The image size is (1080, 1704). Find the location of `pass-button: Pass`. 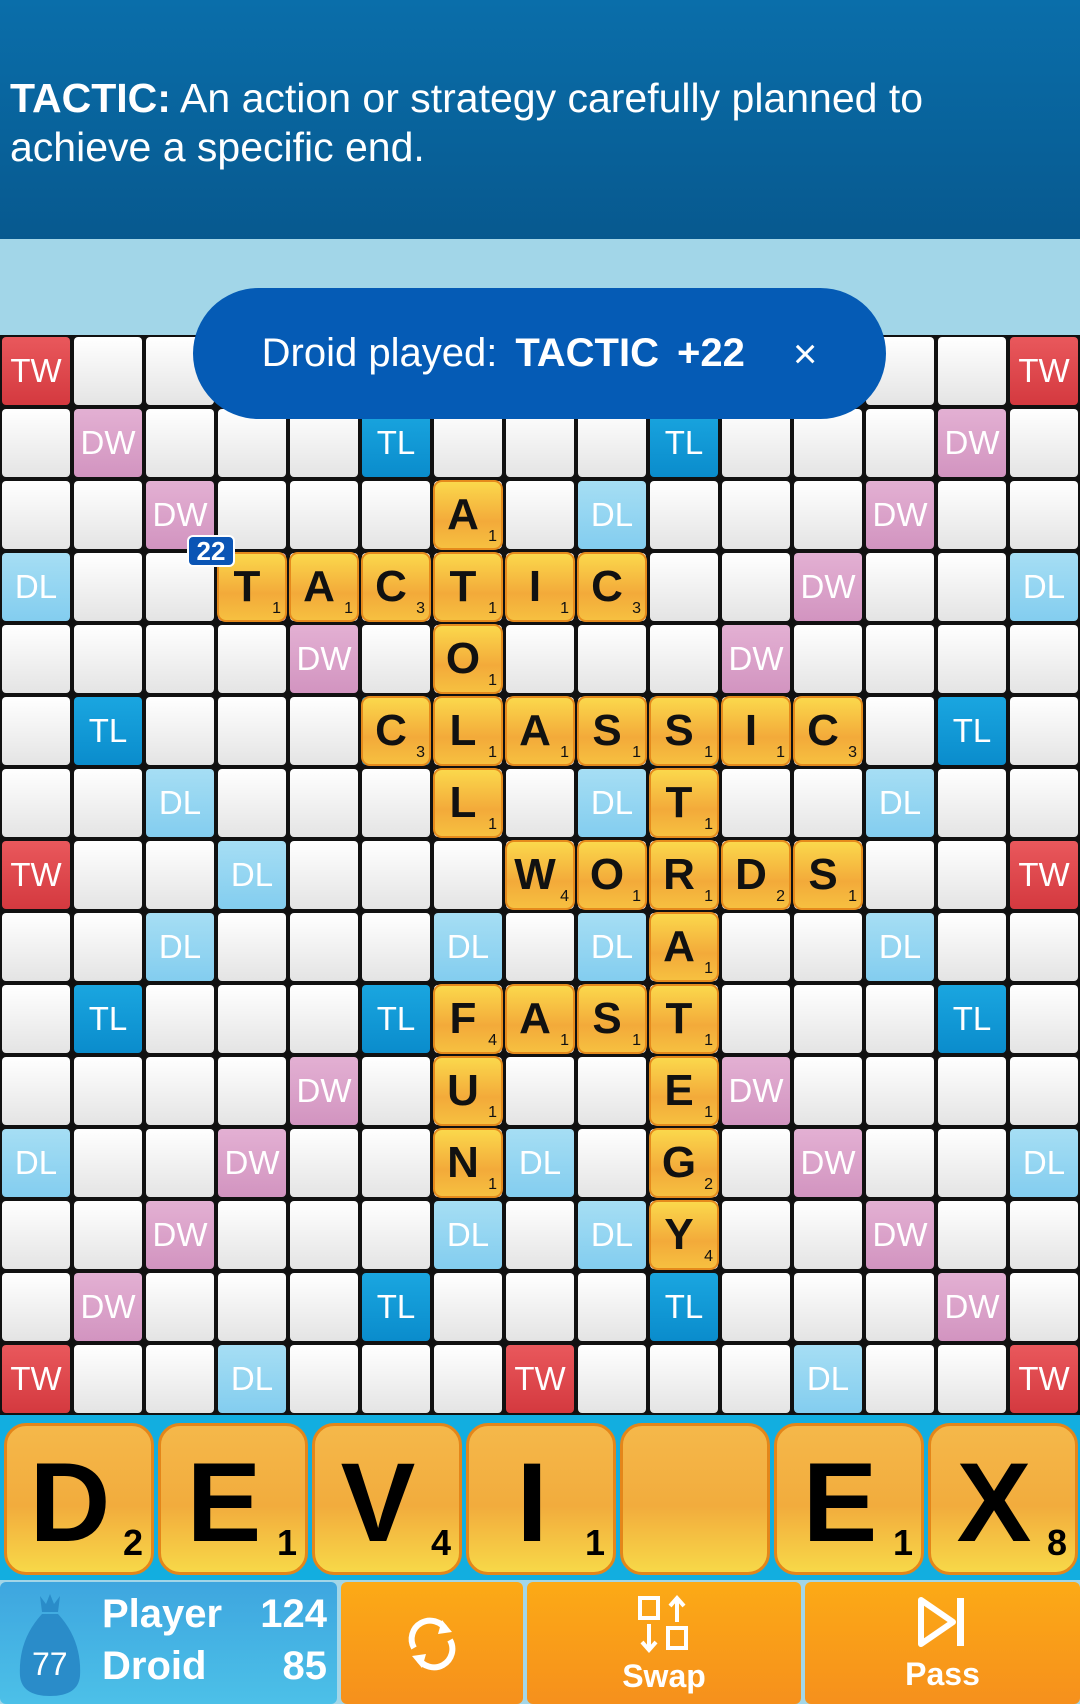

pass-button: Pass is located at coordinates (942, 1643).